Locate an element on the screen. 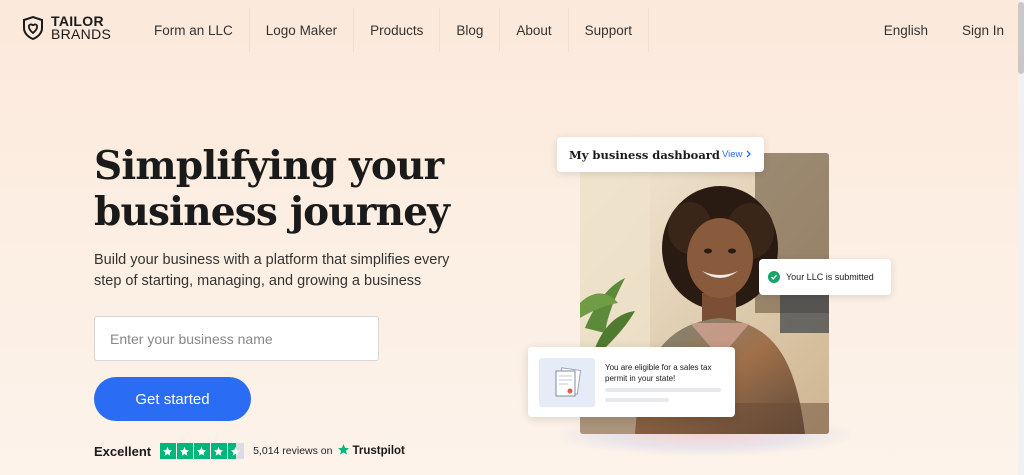 The height and width of the screenshot is (475, 1024). llc-status-text: Your LLC is submitted is located at coordinates (830, 277).